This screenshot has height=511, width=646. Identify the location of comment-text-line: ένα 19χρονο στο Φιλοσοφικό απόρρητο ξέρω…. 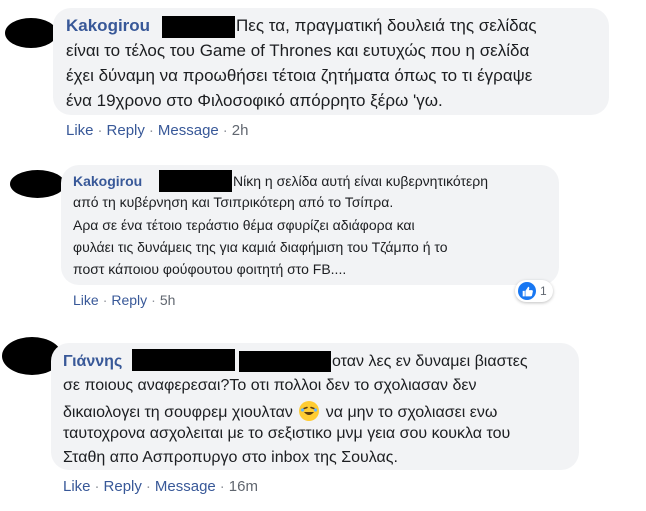
(254, 100).